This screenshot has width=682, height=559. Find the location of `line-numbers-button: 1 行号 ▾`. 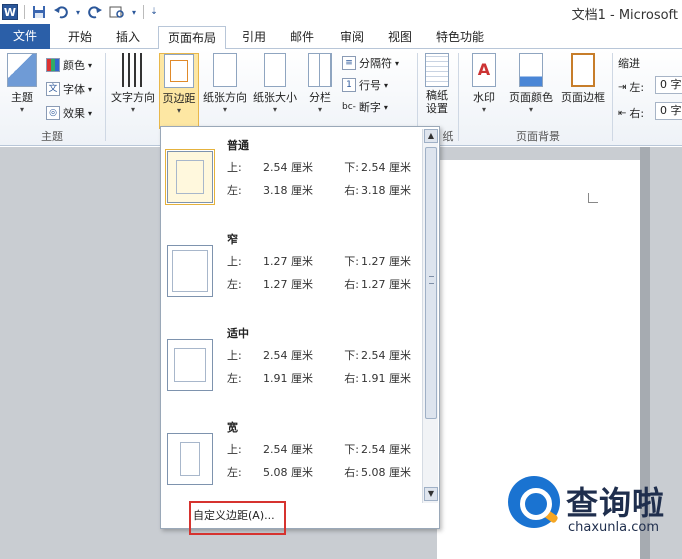

line-numbers-button: 1 行号 ▾ is located at coordinates (365, 85).